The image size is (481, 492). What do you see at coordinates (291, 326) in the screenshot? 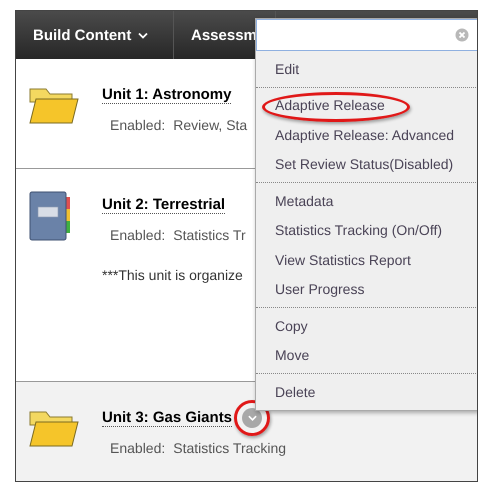
I see `menu-item: Copy` at bounding box center [291, 326].